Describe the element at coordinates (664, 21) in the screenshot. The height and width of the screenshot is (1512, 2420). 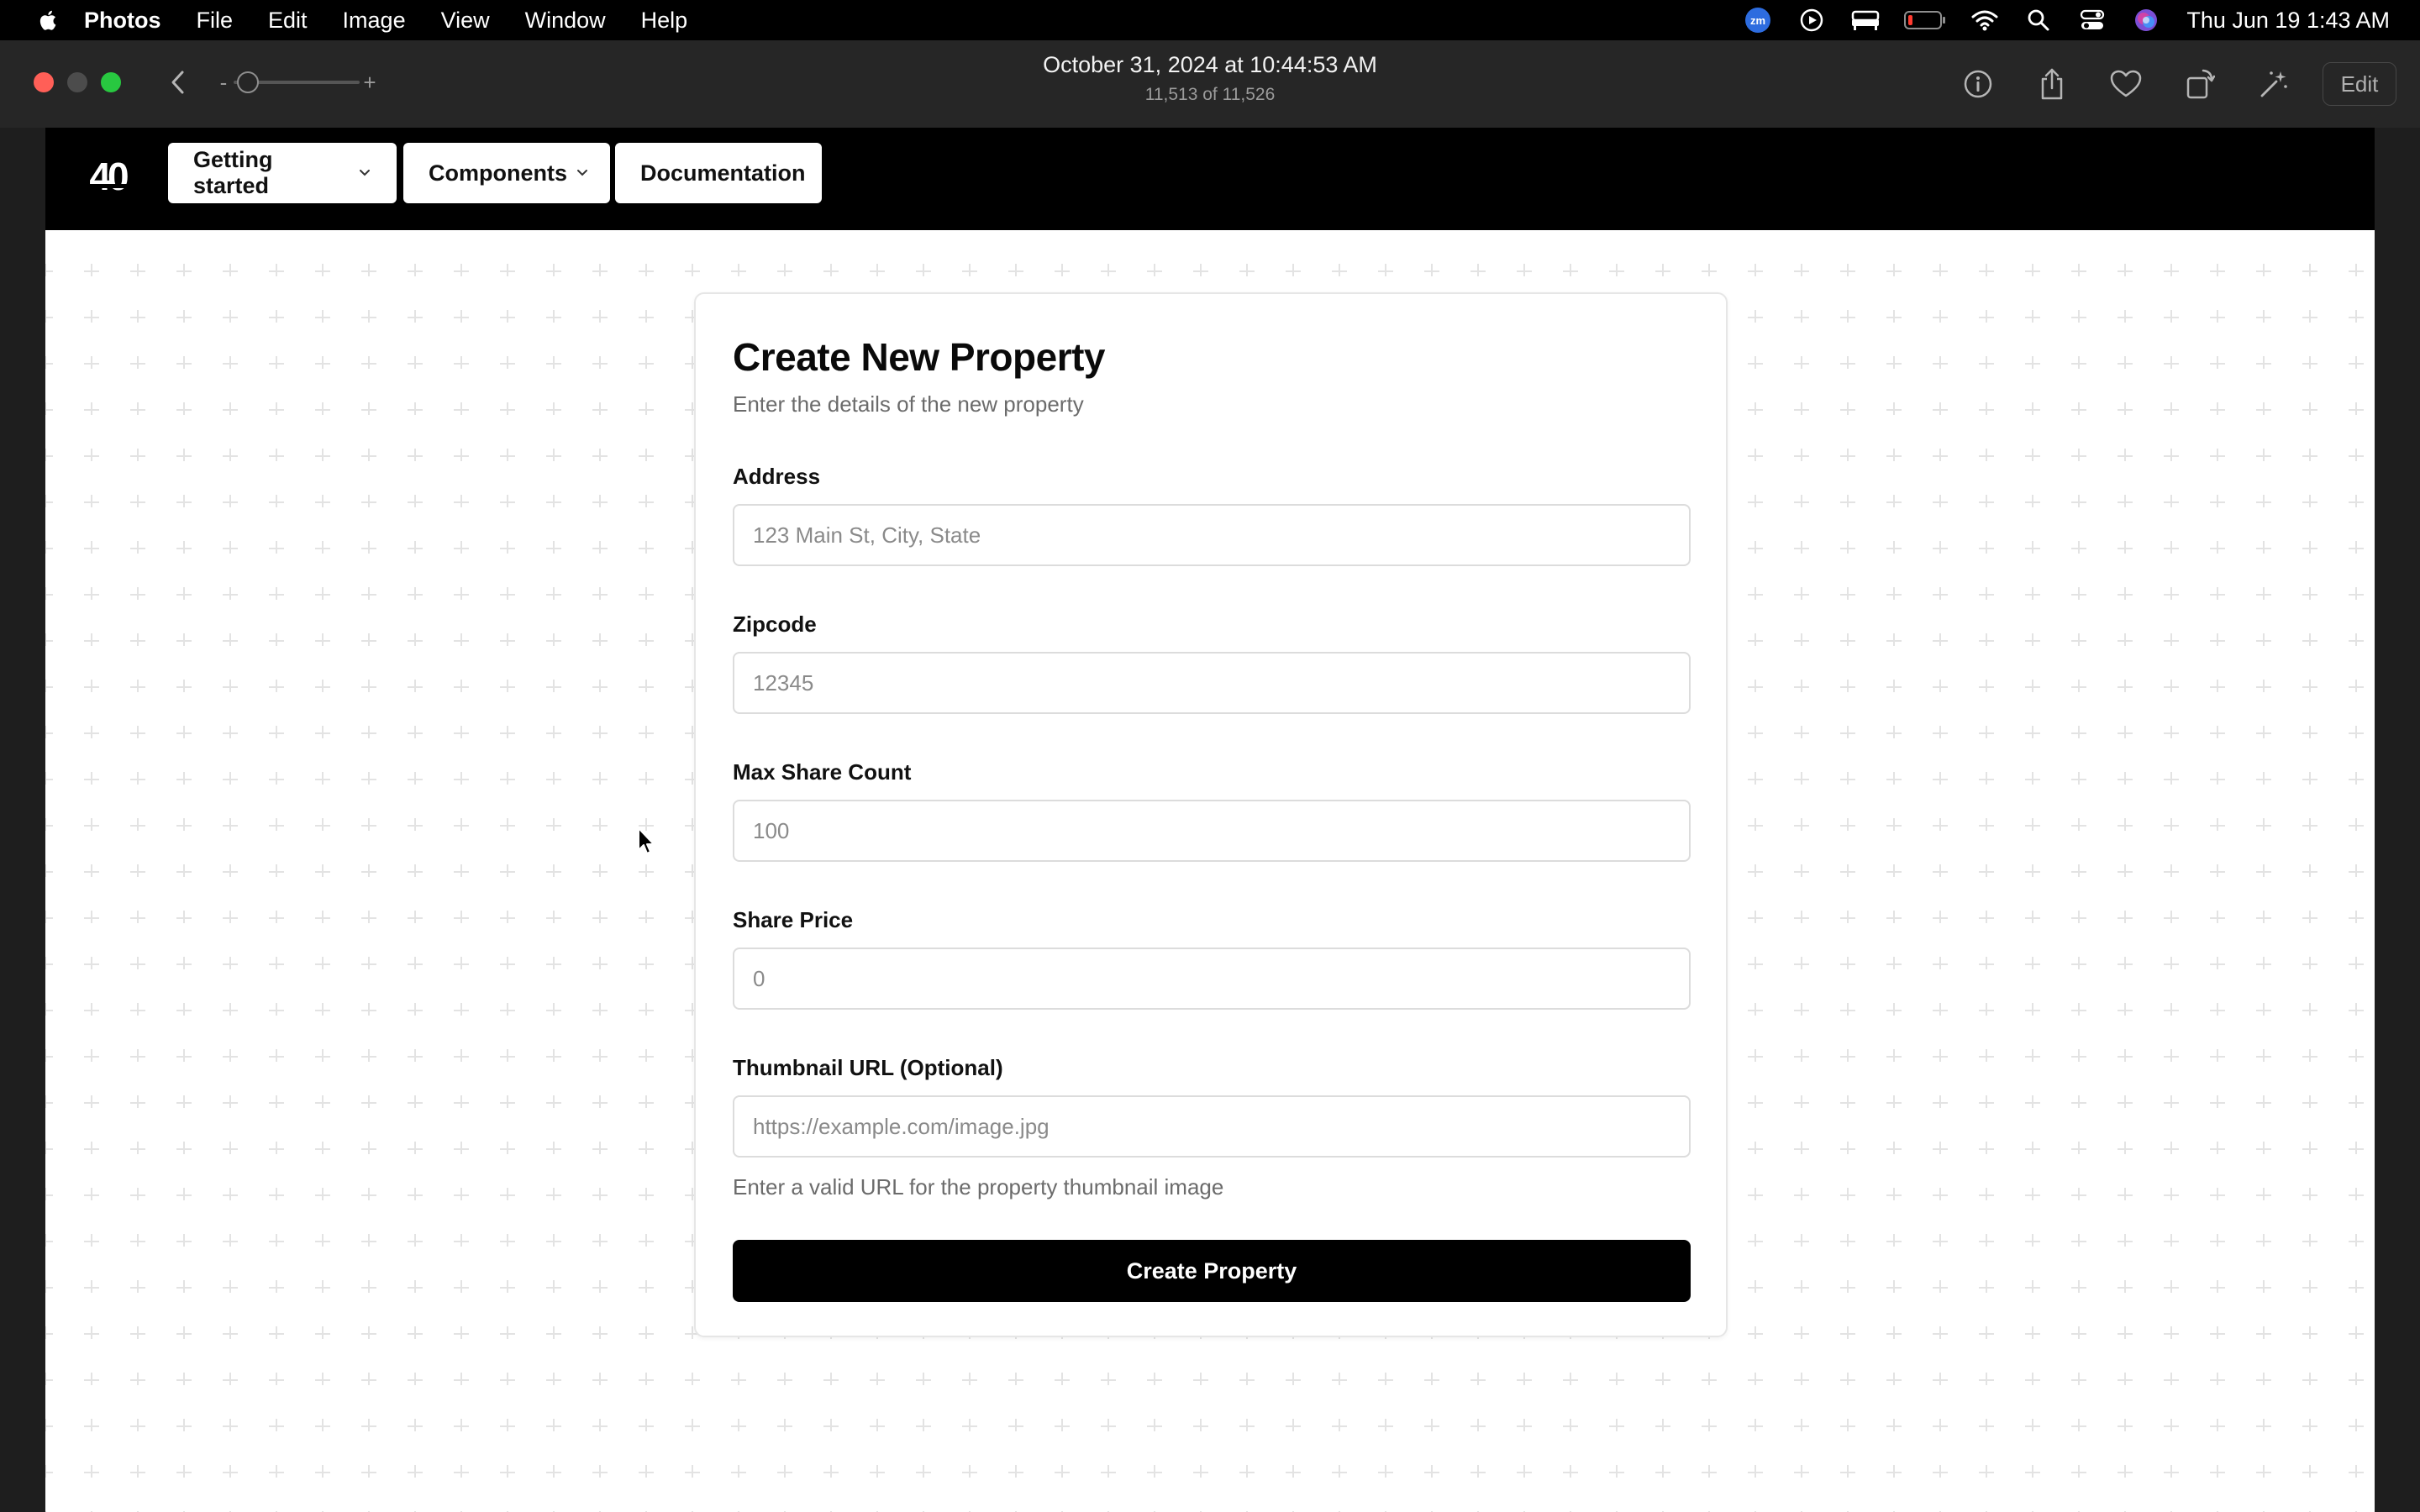
I see `menu-help: Help` at that location.